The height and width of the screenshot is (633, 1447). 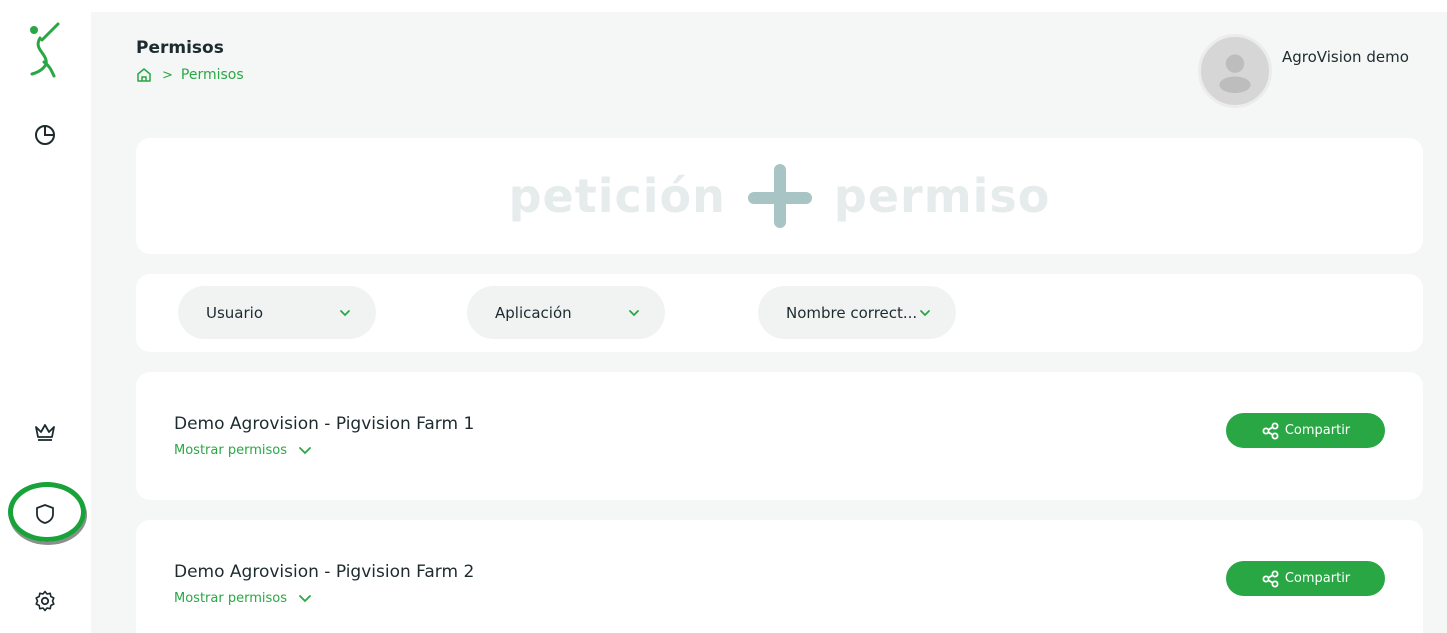 What do you see at coordinates (144, 75) in the screenshot?
I see `home-icon` at bounding box center [144, 75].